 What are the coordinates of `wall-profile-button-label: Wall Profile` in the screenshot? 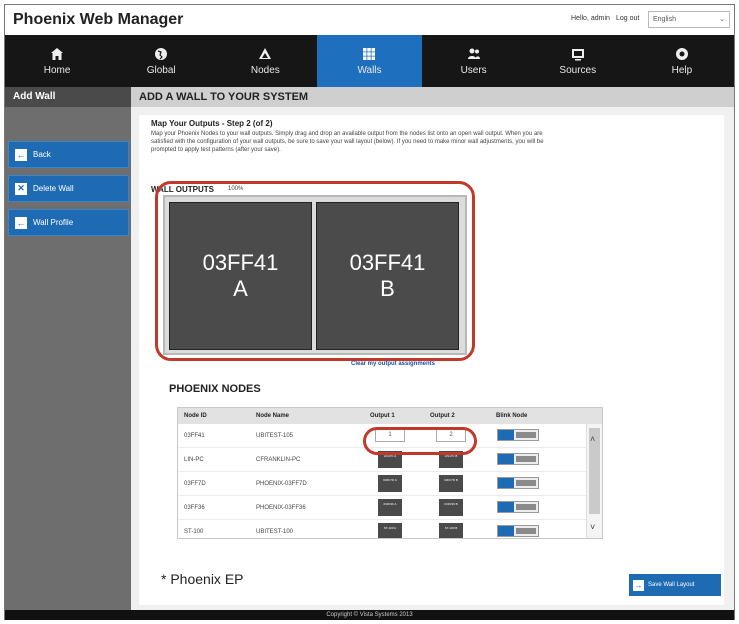 It's located at (53, 222).